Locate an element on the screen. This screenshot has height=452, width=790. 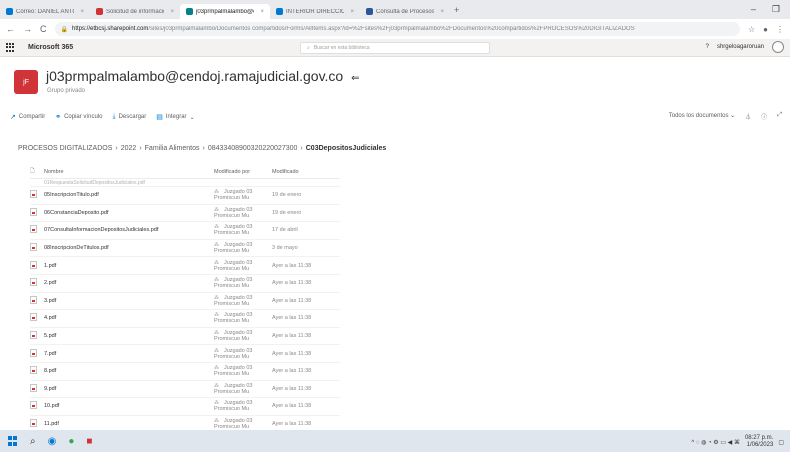
integrate-button: ▤ Integrar ⌄ is located at coordinates (175, 117).